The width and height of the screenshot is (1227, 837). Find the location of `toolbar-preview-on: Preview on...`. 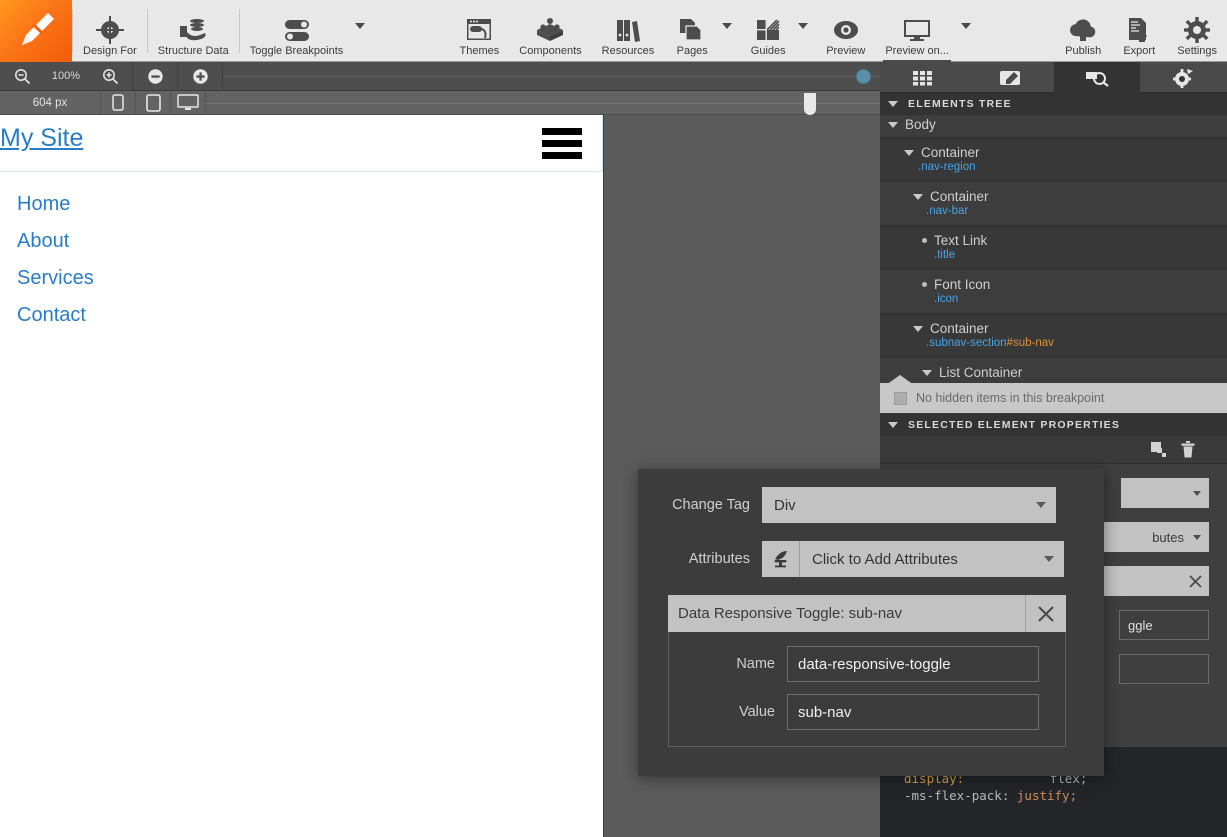

toolbar-preview-on: Preview on... is located at coordinates (917, 31).